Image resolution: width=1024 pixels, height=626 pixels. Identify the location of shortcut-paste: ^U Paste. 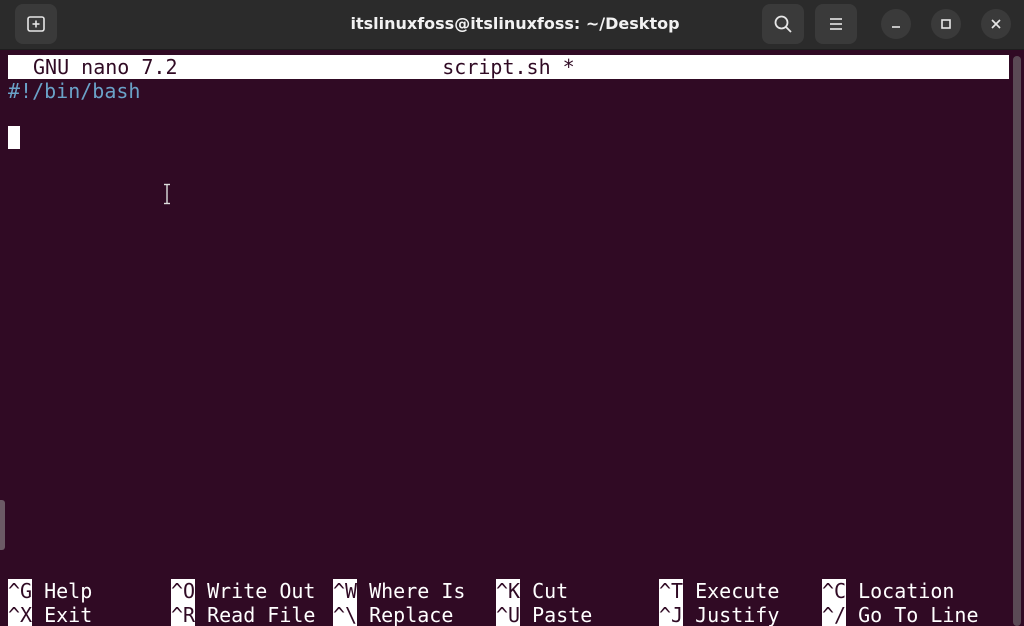
(544, 614).